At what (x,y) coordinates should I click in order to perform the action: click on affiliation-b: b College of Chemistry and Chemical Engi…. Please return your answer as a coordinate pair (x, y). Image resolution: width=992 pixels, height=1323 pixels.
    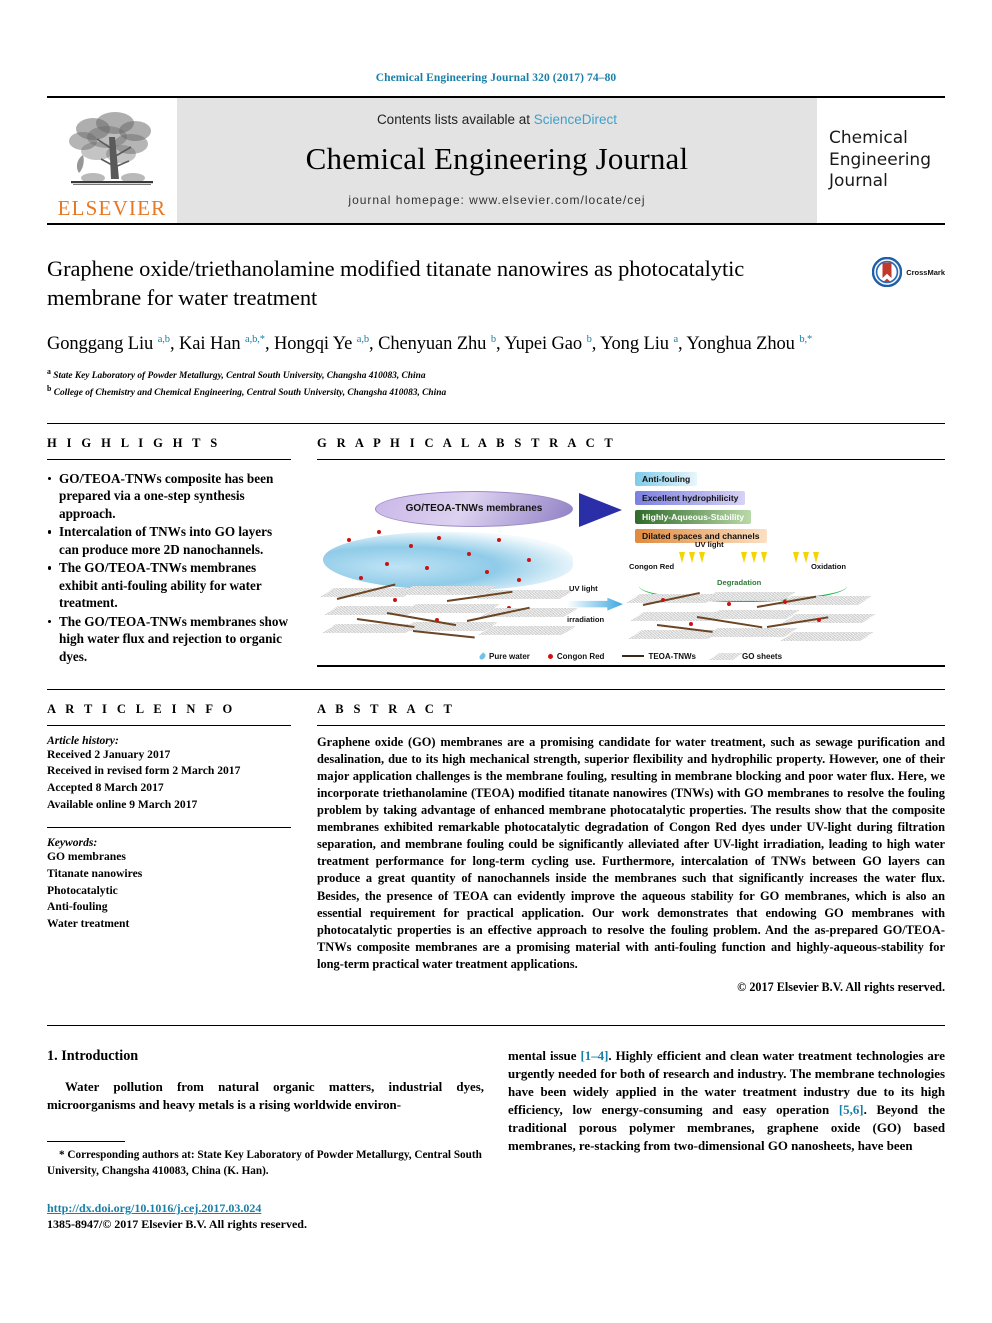
    Looking at the image, I should click on (247, 391).